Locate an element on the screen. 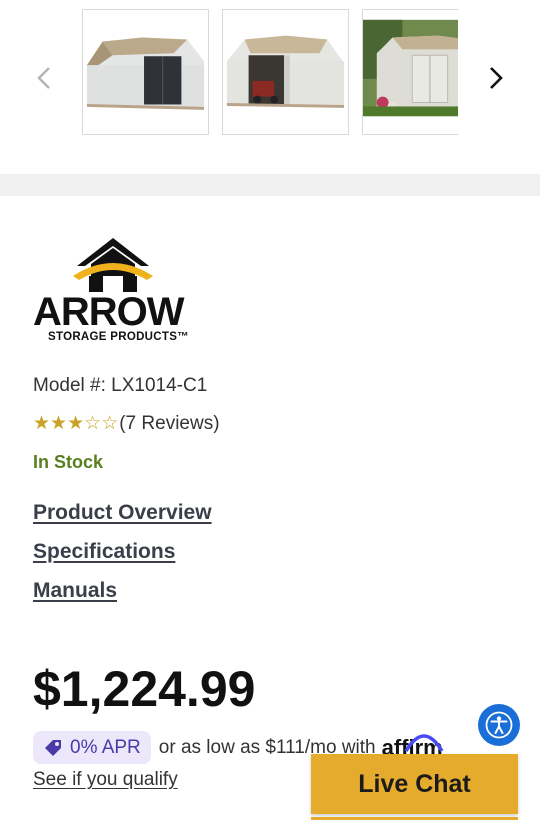  reviews-link: (7 Reviews) is located at coordinates (169, 424).